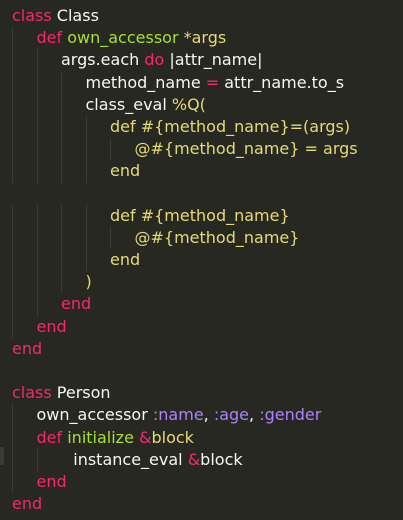 The width and height of the screenshot is (403, 520). What do you see at coordinates (103, 60) in the screenshot?
I see `code-token: args.each` at bounding box center [103, 60].